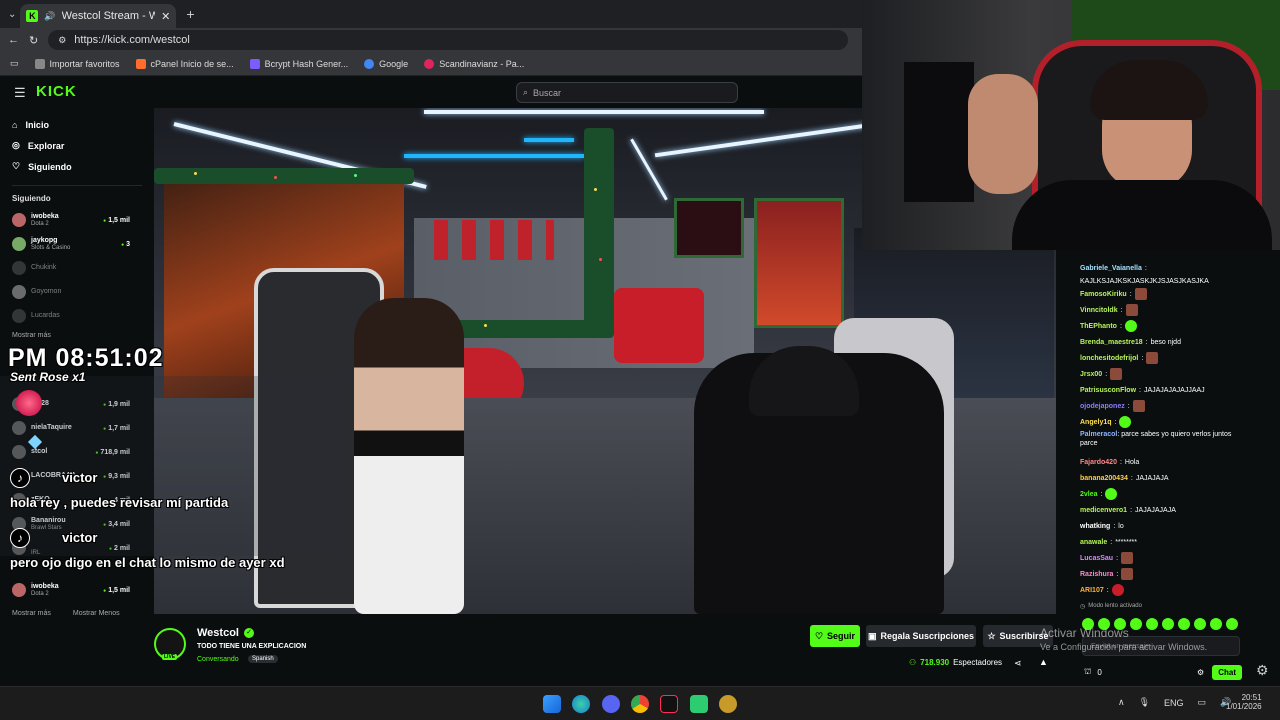 The width and height of the screenshot is (1280, 720). What do you see at coordinates (1262, 670) in the screenshot?
I see `page-settings-icon: ⚙` at bounding box center [1262, 670].